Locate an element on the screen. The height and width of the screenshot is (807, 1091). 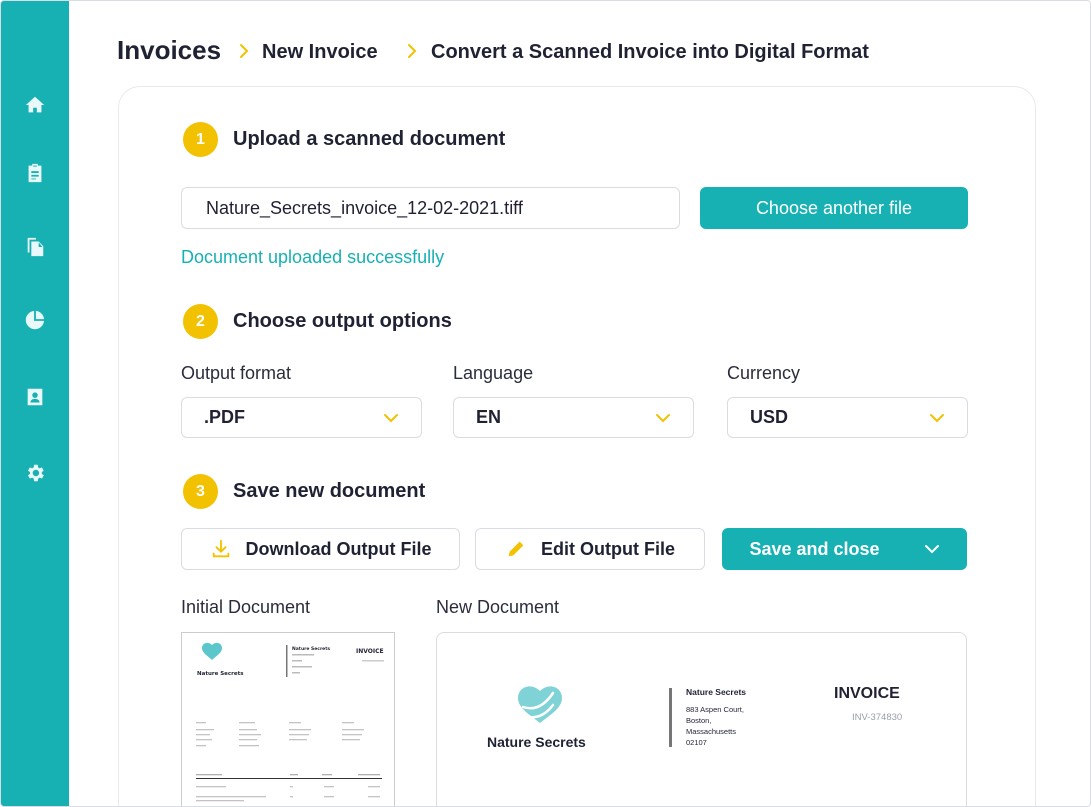
language-select: EN is located at coordinates (573, 417).